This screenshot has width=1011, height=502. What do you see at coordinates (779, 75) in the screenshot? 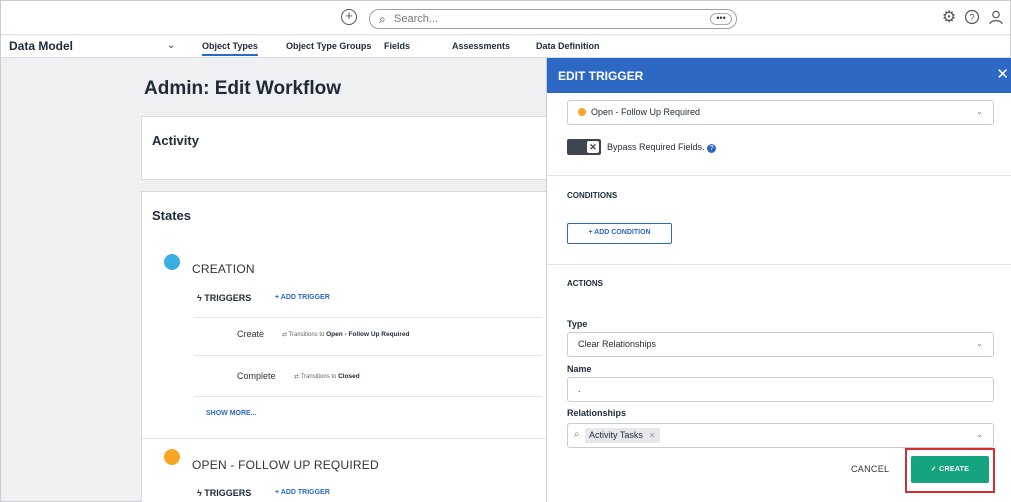
I see `drawer-header: EDIT TRIGGER ✕` at bounding box center [779, 75].